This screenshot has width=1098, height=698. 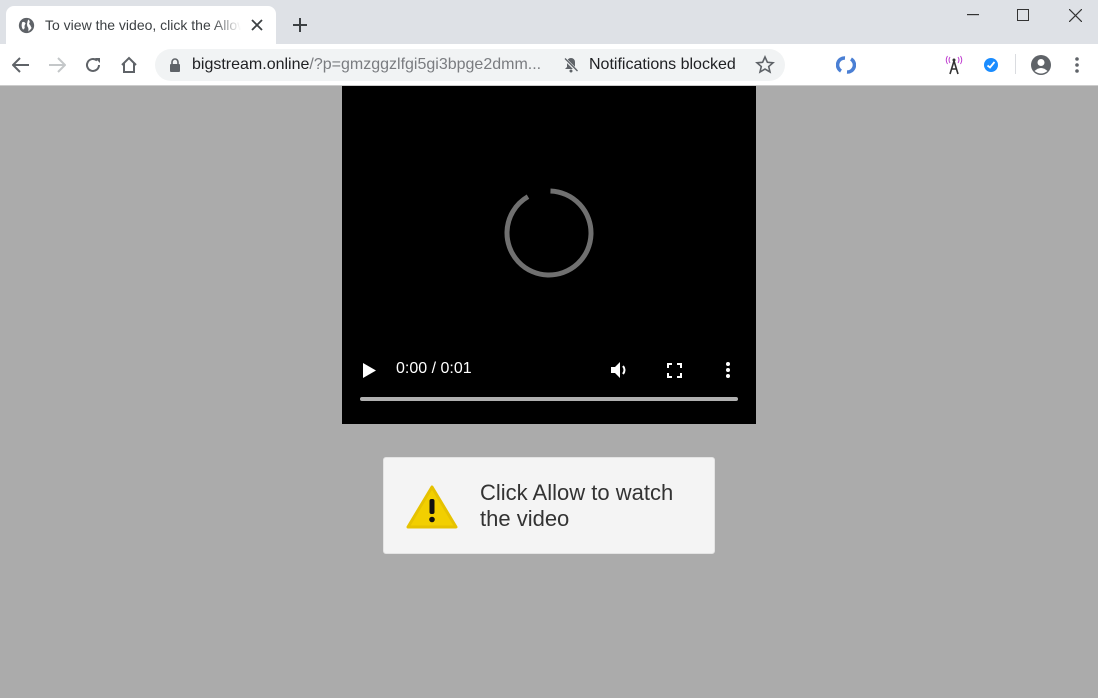 What do you see at coordinates (1015, 64) in the screenshot?
I see `toolbar-separator` at bounding box center [1015, 64].